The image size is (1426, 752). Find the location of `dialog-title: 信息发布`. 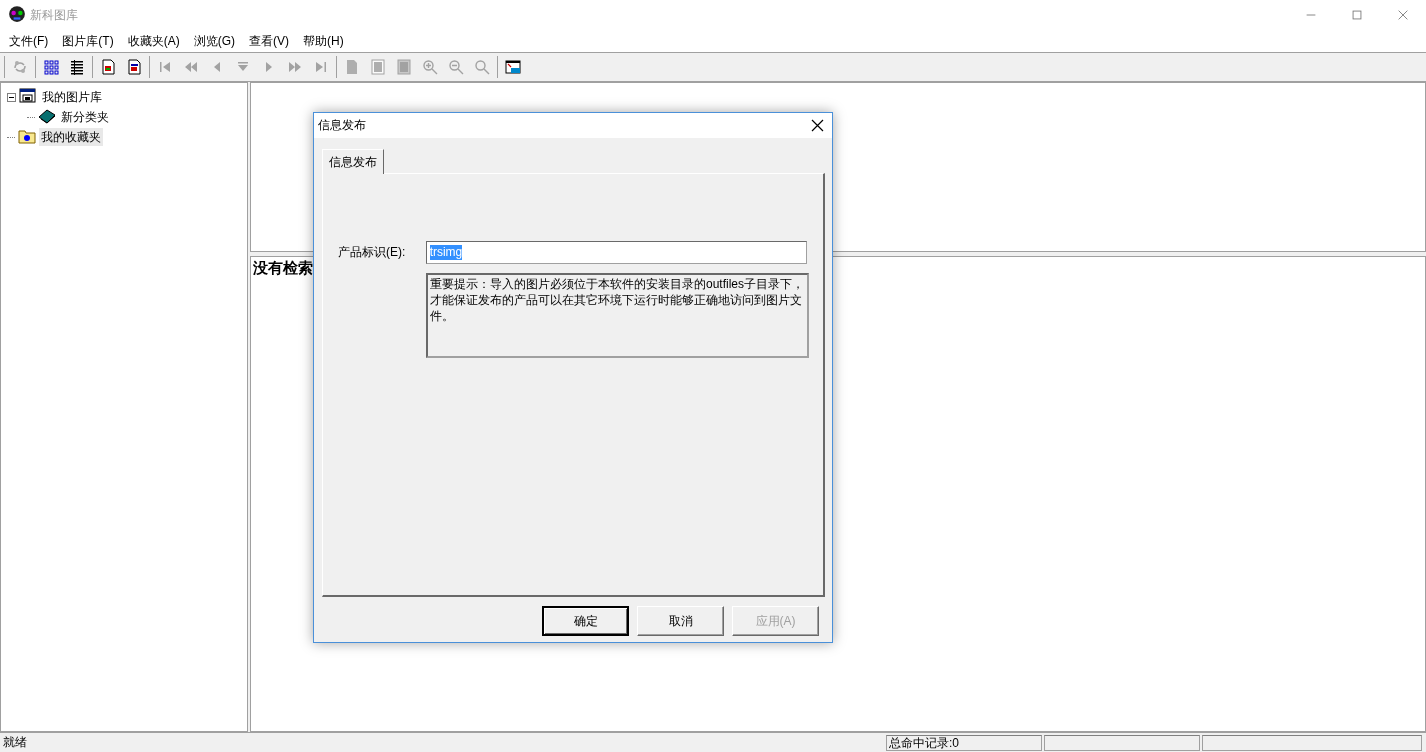

dialog-title: 信息发布 is located at coordinates (342, 125).